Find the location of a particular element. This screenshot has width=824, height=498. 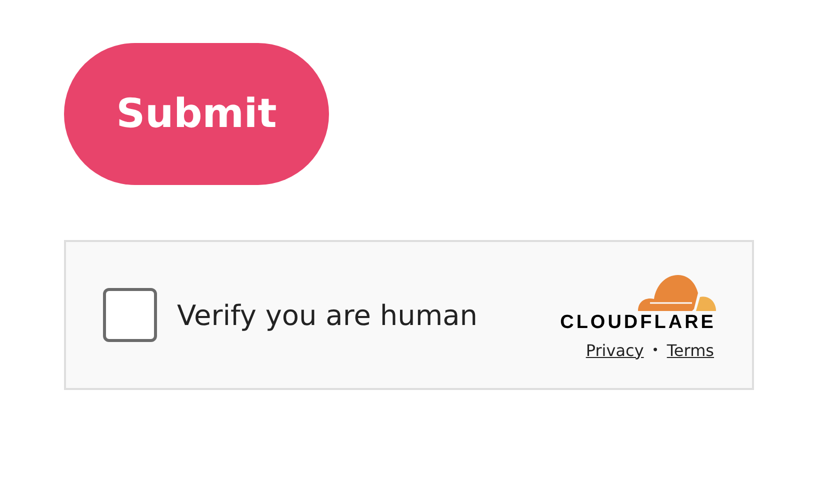

cloud-icon is located at coordinates (676, 292).